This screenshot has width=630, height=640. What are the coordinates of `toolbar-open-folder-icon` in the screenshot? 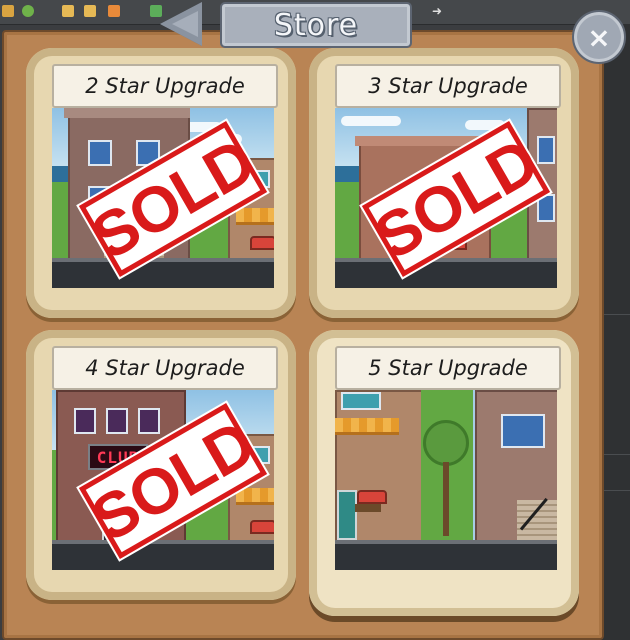 It's located at (68, 11).